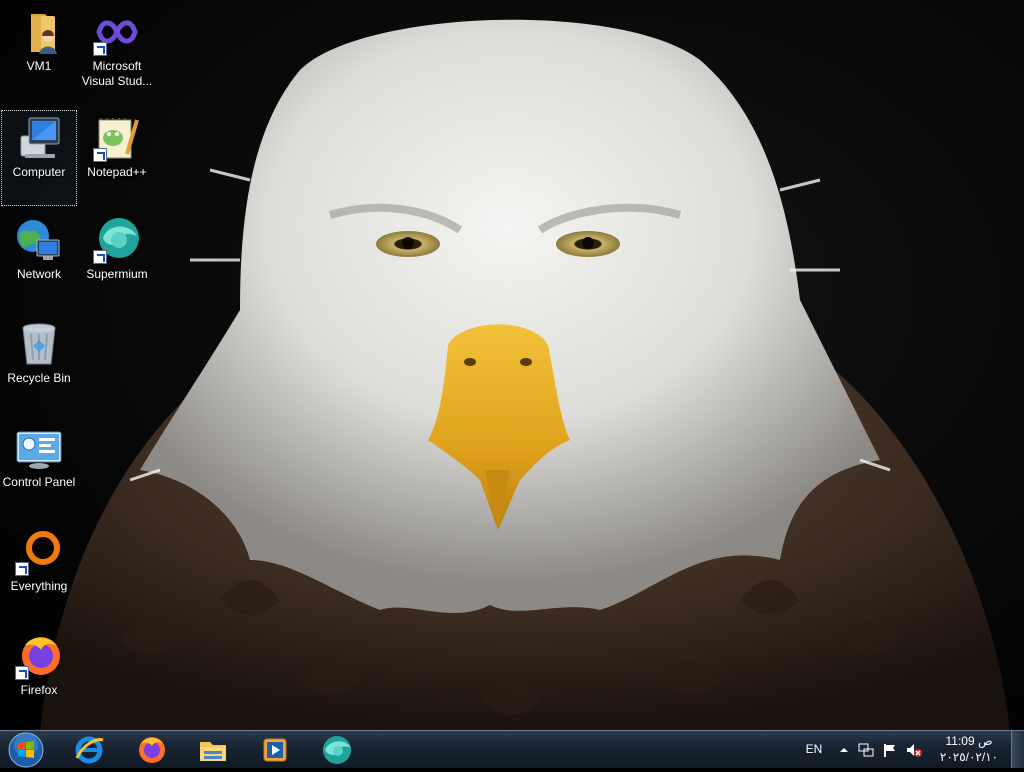 This screenshot has height=772, width=1024. I want to click on desktop-icon-vm1: VM1, so click(39, 52).